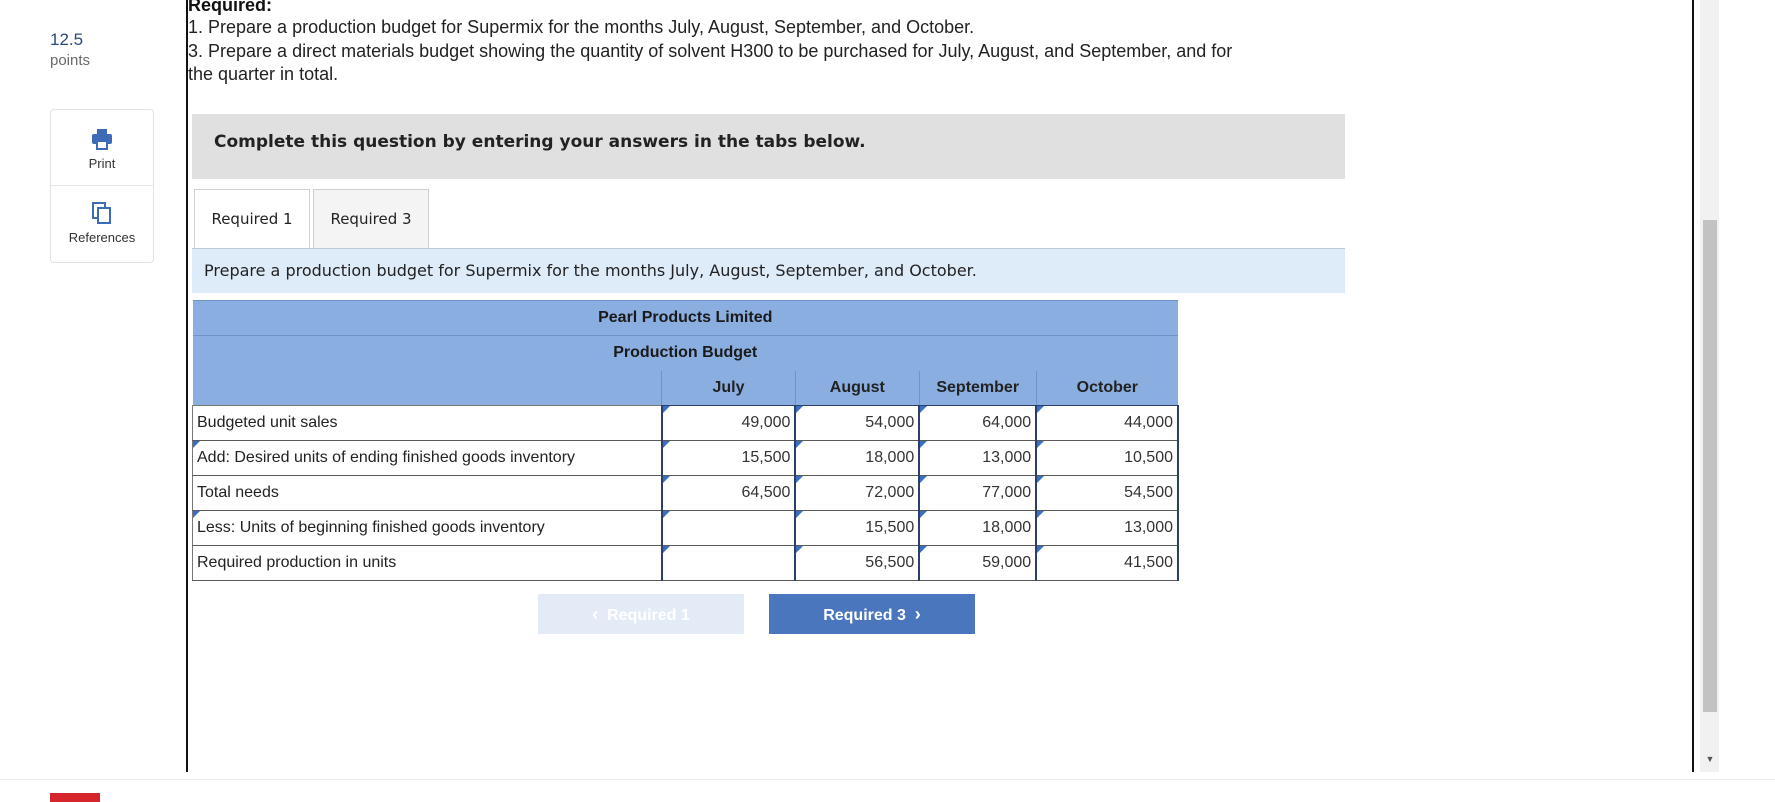 The width and height of the screenshot is (1775, 802). I want to click on input-cell: 54,500, so click(1107, 493).